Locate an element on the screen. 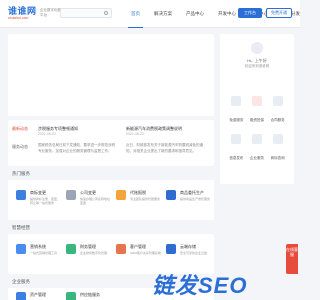 The image size is (320, 300). nav-item-solutions: 解决方案 is located at coordinates (163, 14).